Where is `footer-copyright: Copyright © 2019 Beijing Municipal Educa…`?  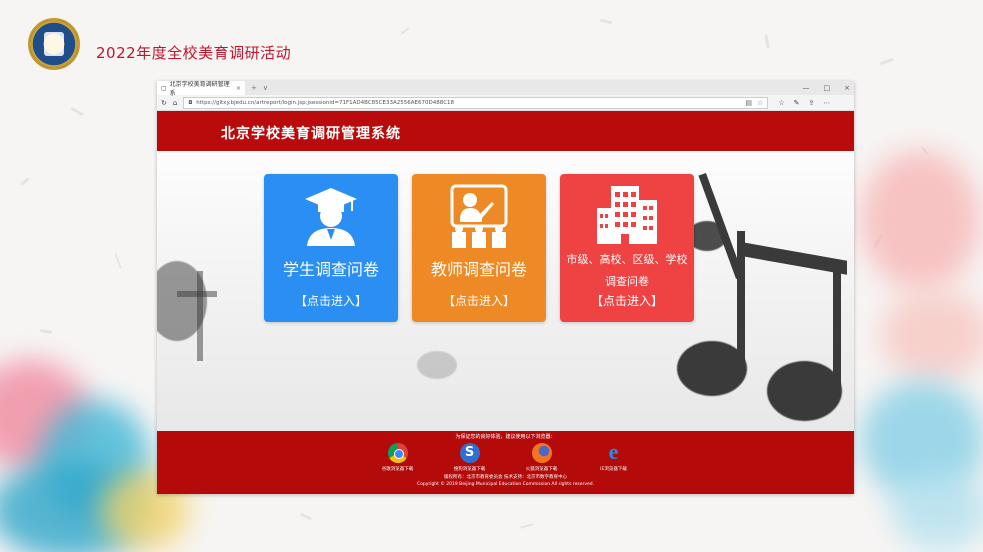
footer-copyright: Copyright © 2019 Beijing Municipal Educa… is located at coordinates (505, 484).